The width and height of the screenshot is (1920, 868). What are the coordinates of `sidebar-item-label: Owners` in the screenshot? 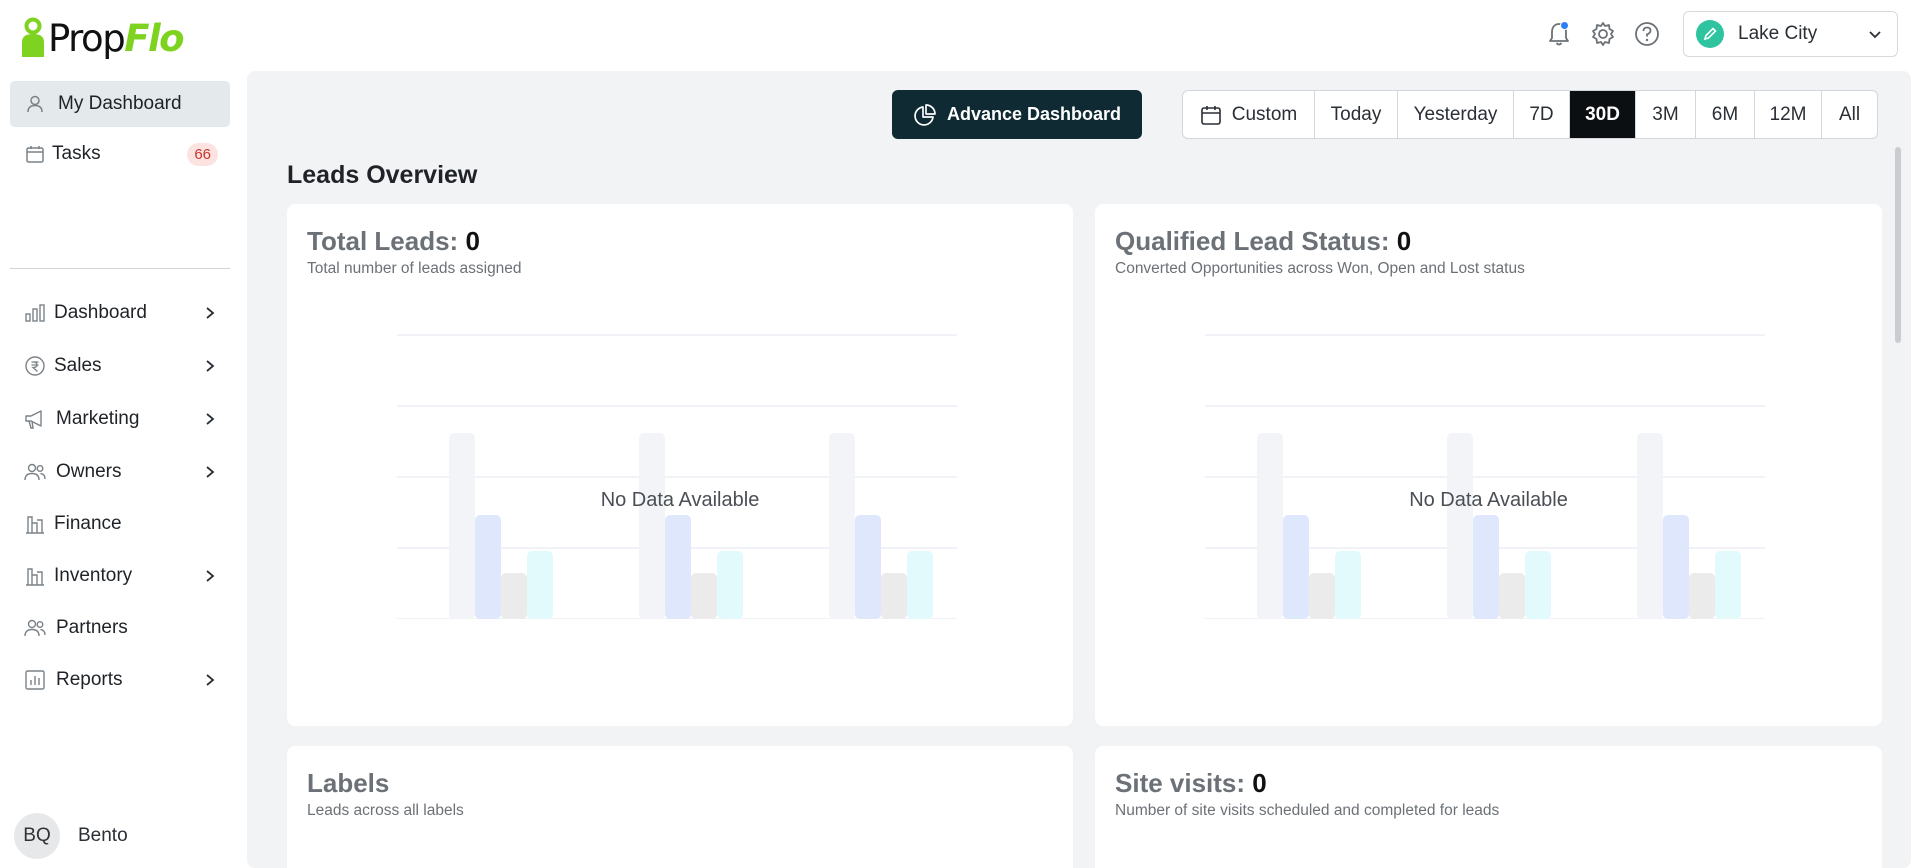 It's located at (89, 471).